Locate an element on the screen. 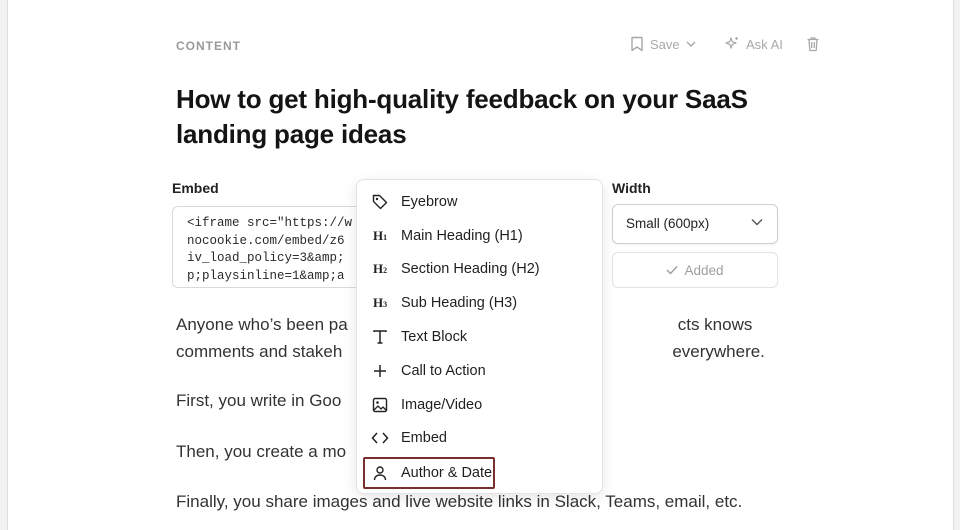 This screenshot has height=530, width=960. h2-icon: H2 is located at coordinates (380, 268).